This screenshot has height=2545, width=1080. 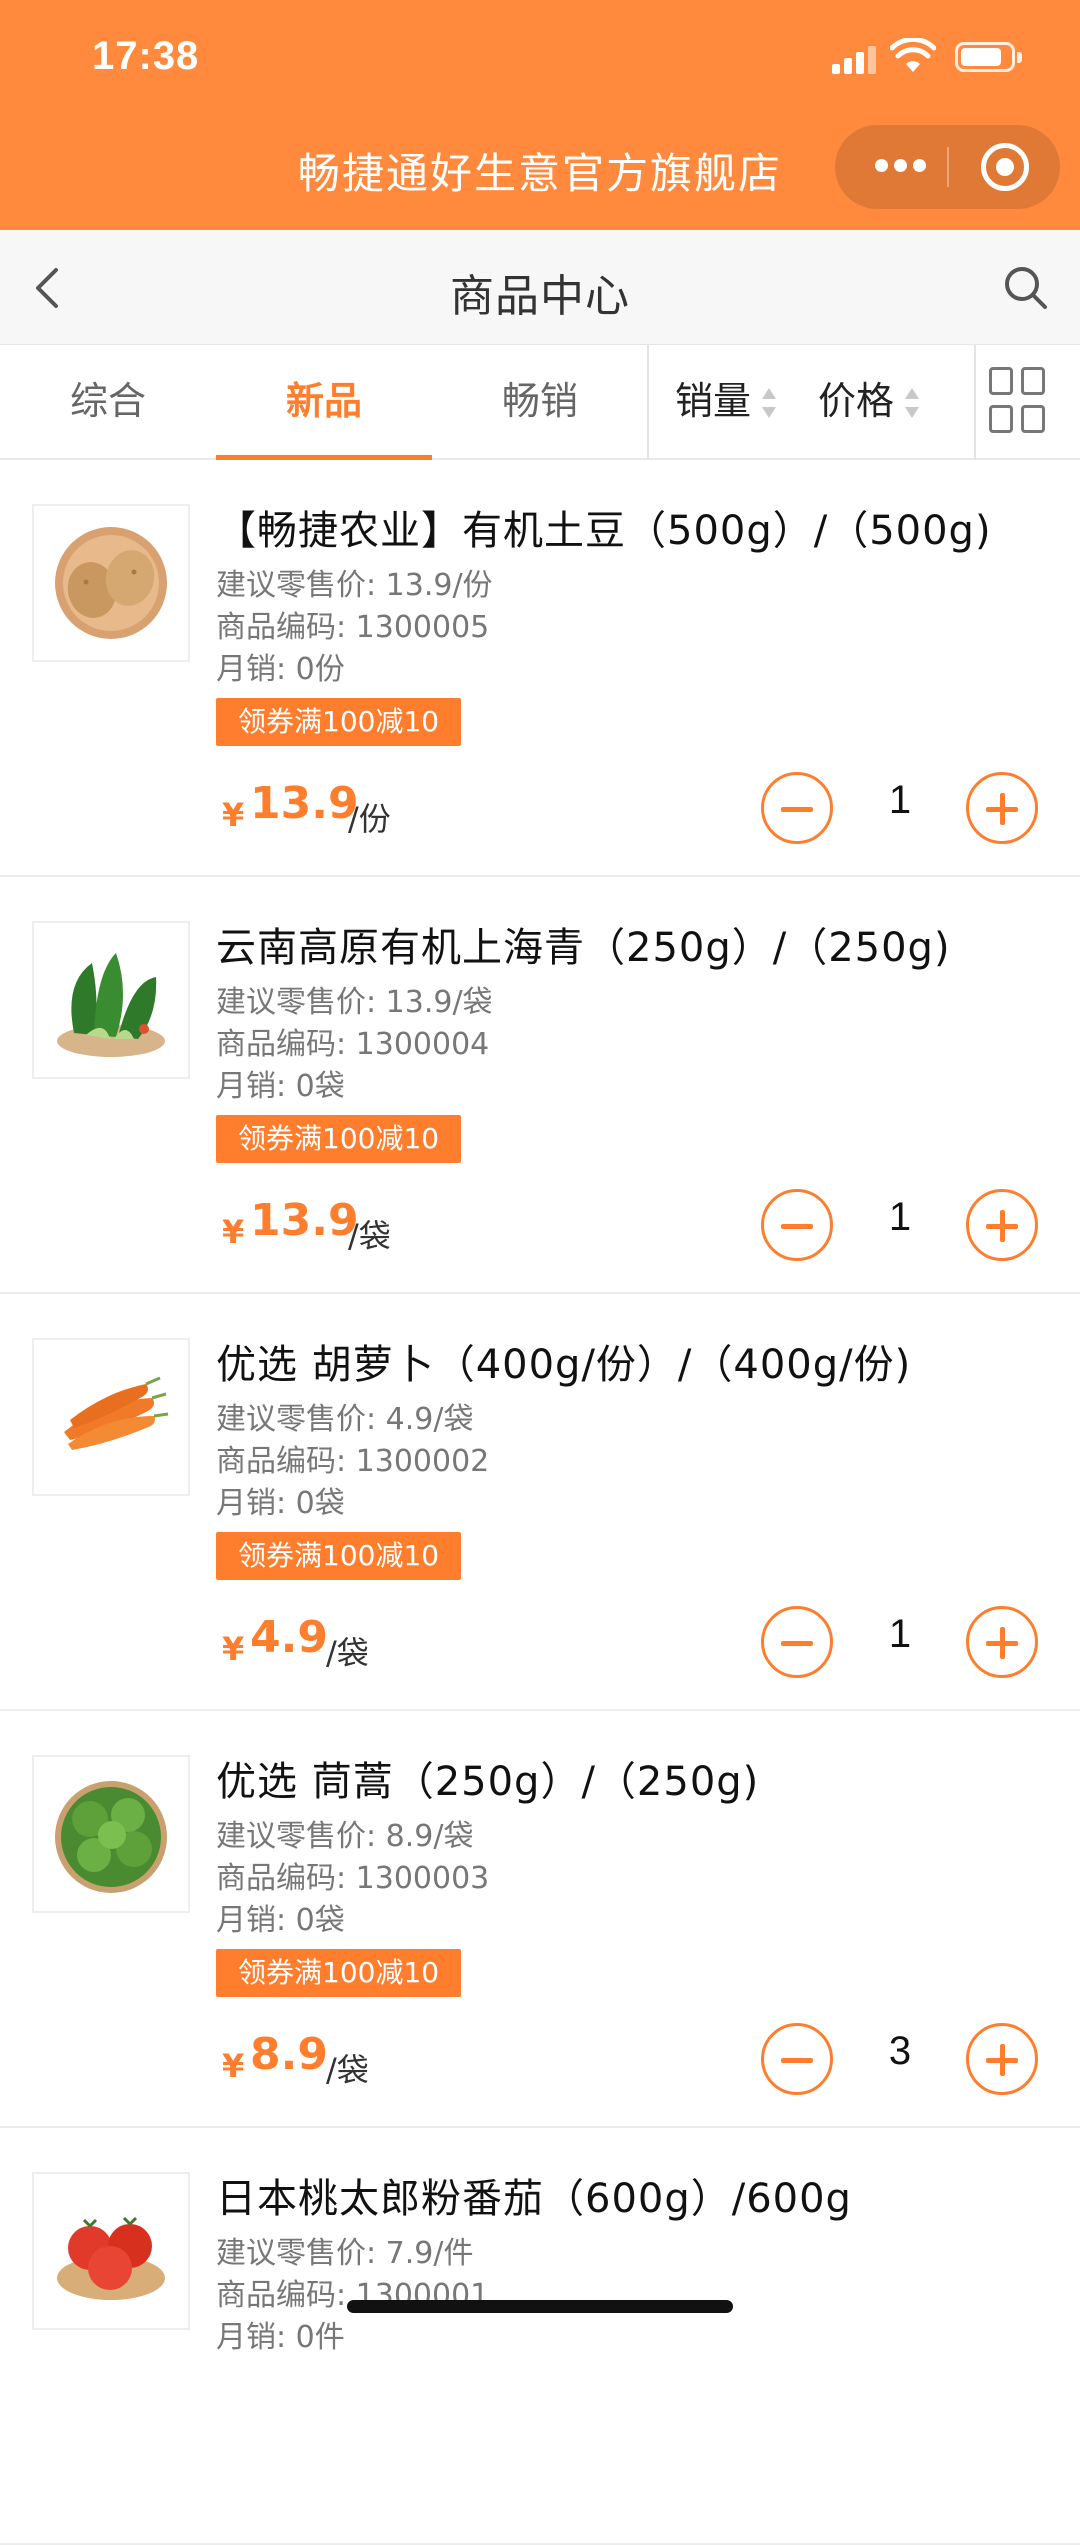 What do you see at coordinates (111, 1417) in the screenshot?
I see `product-image-carrot` at bounding box center [111, 1417].